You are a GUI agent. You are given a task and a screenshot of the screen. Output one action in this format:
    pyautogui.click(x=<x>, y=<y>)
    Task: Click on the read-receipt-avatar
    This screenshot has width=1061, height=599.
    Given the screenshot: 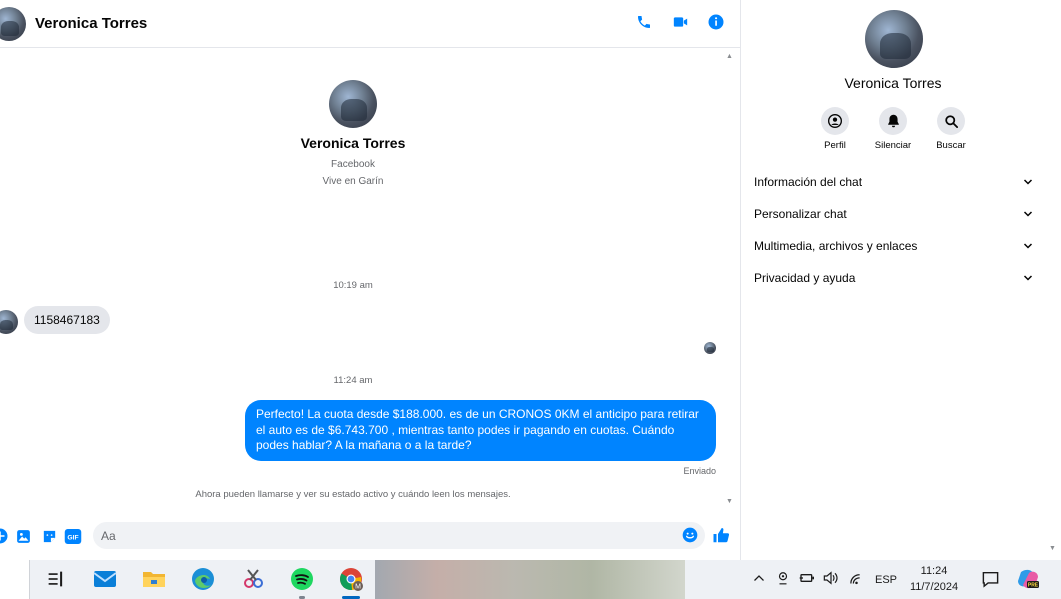 What is the action you would take?
    pyautogui.click(x=710, y=348)
    